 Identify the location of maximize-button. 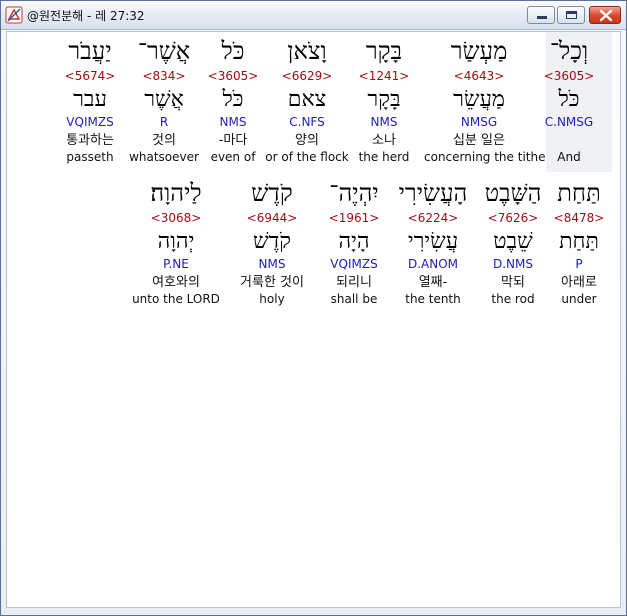
(571, 15).